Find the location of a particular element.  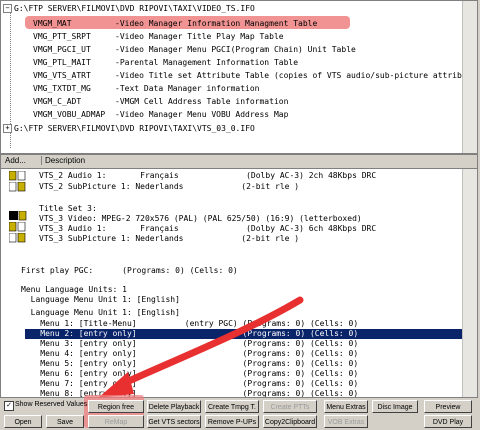

disc-image-button: Disc Image is located at coordinates (395, 406).